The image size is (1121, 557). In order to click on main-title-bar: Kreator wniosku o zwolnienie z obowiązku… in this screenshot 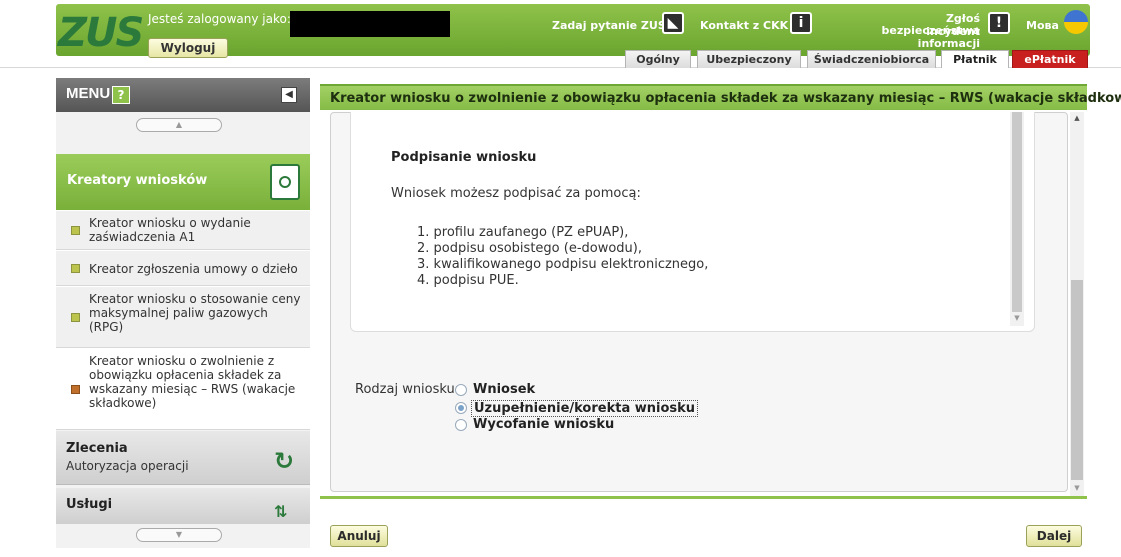, I will do `click(720, 97)`.